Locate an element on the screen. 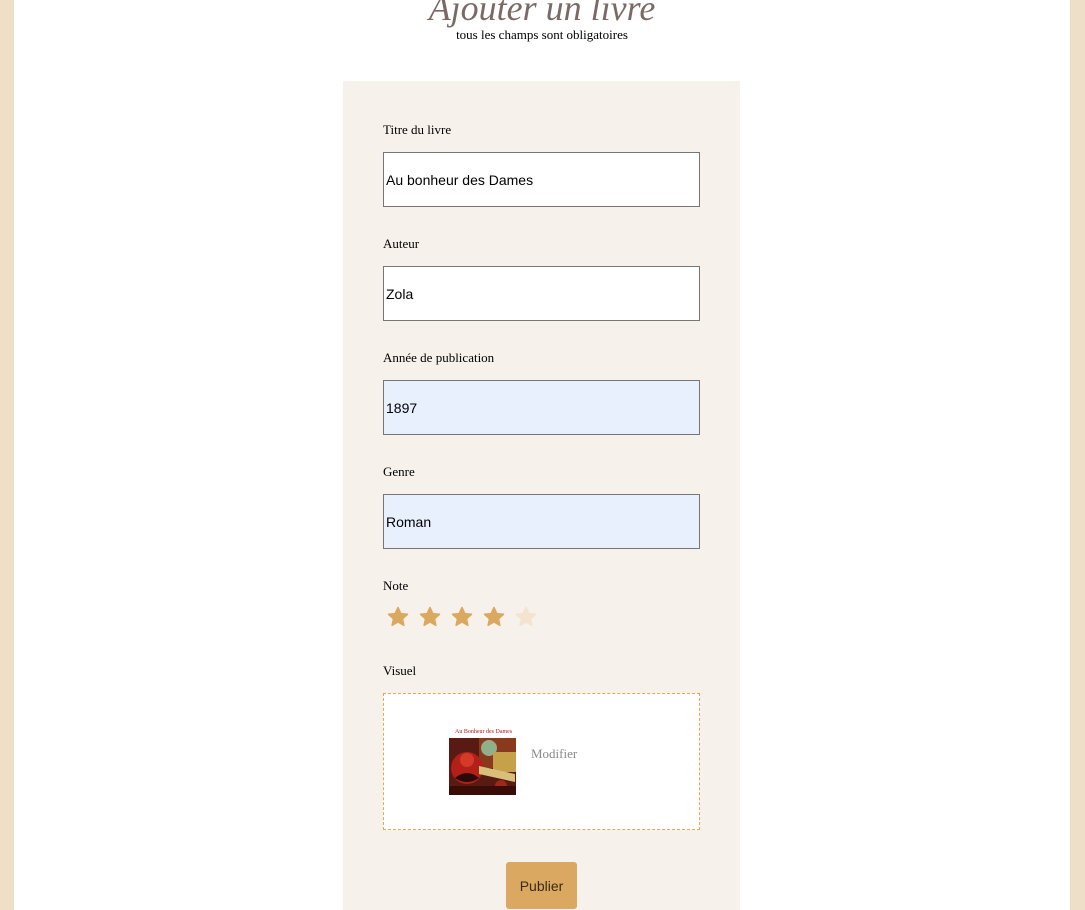 The image size is (1085, 910). rating-label: Note is located at coordinates (396, 585).